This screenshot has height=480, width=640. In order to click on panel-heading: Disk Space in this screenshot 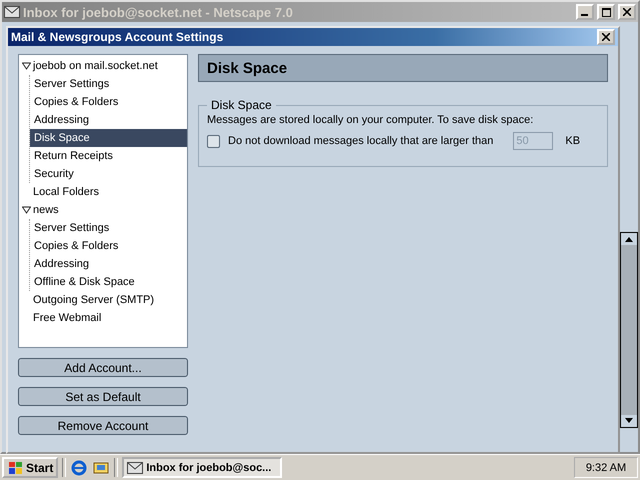, I will do `click(403, 68)`.